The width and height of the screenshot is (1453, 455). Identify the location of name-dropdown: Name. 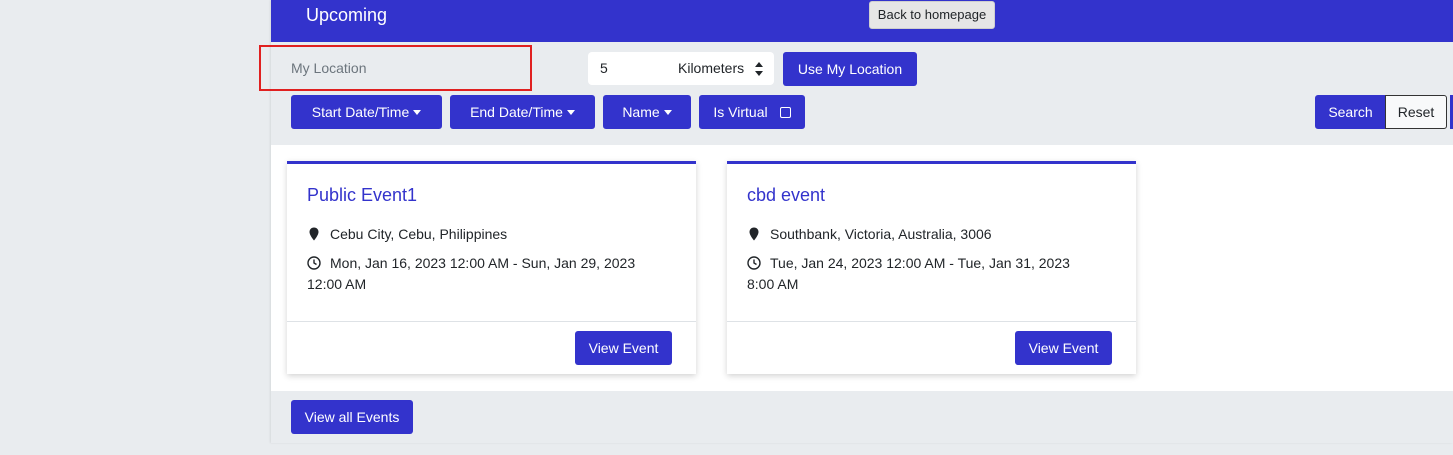
(647, 112).